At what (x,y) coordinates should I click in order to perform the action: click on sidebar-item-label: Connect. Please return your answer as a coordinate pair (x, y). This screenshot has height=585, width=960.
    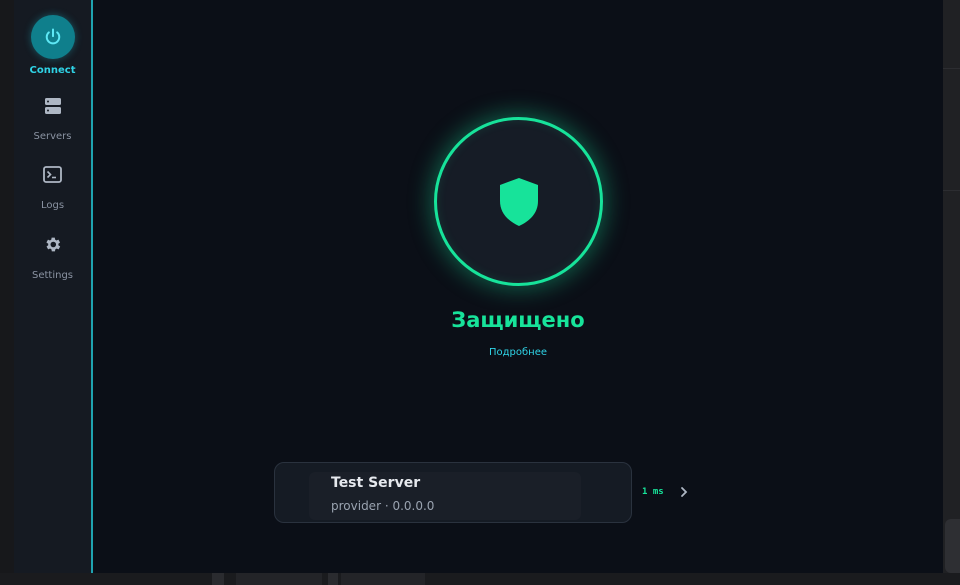
    Looking at the image, I should click on (52, 70).